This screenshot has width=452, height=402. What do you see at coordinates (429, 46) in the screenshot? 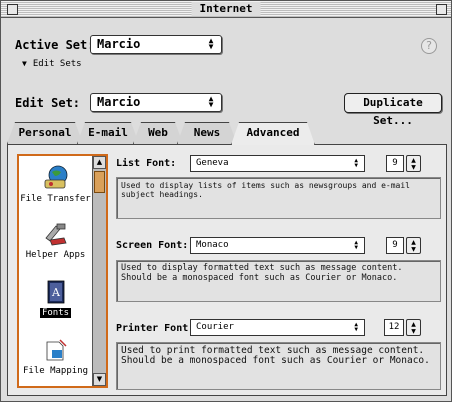
I see `help-icon: ?` at bounding box center [429, 46].